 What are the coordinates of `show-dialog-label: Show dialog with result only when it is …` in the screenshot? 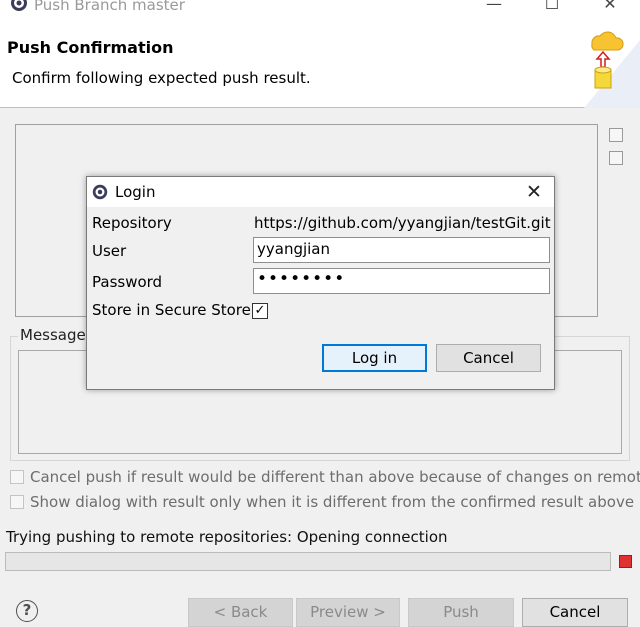 It's located at (332, 502).